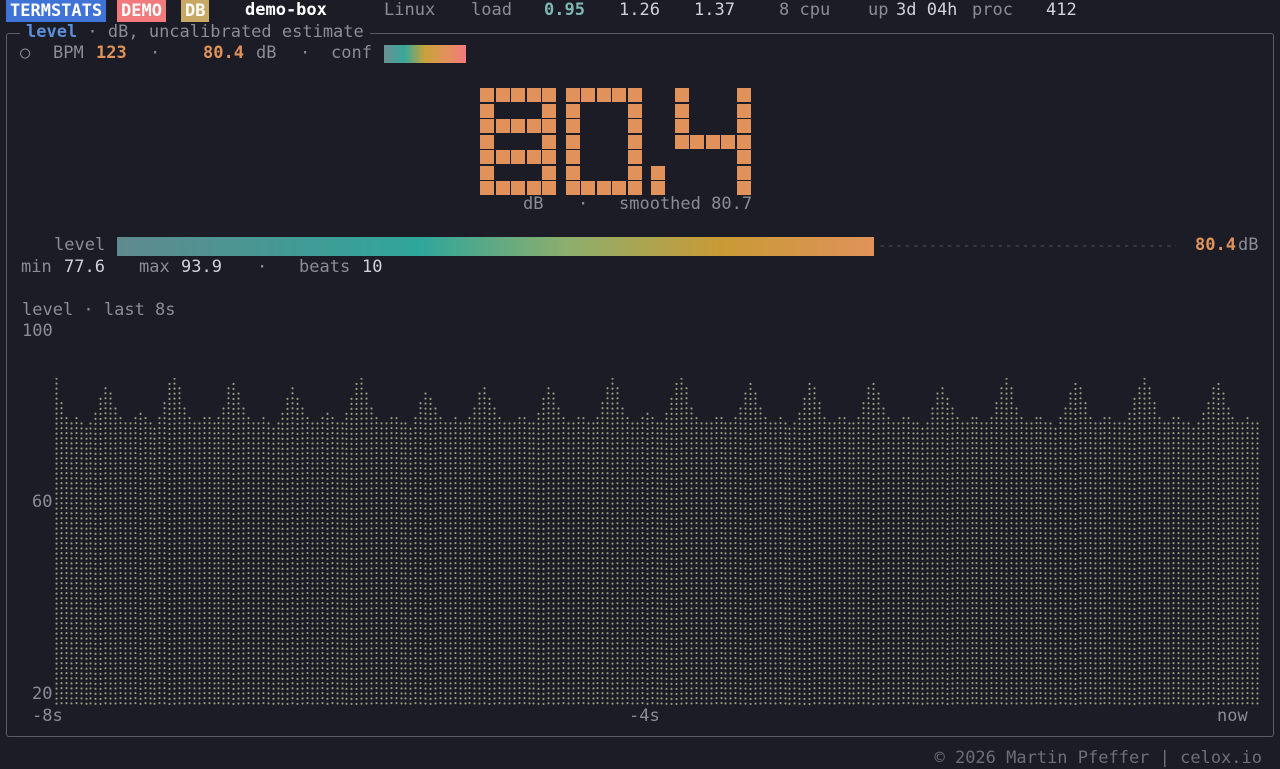 The image size is (1280, 769). I want to click on max-label: max, so click(154, 267).